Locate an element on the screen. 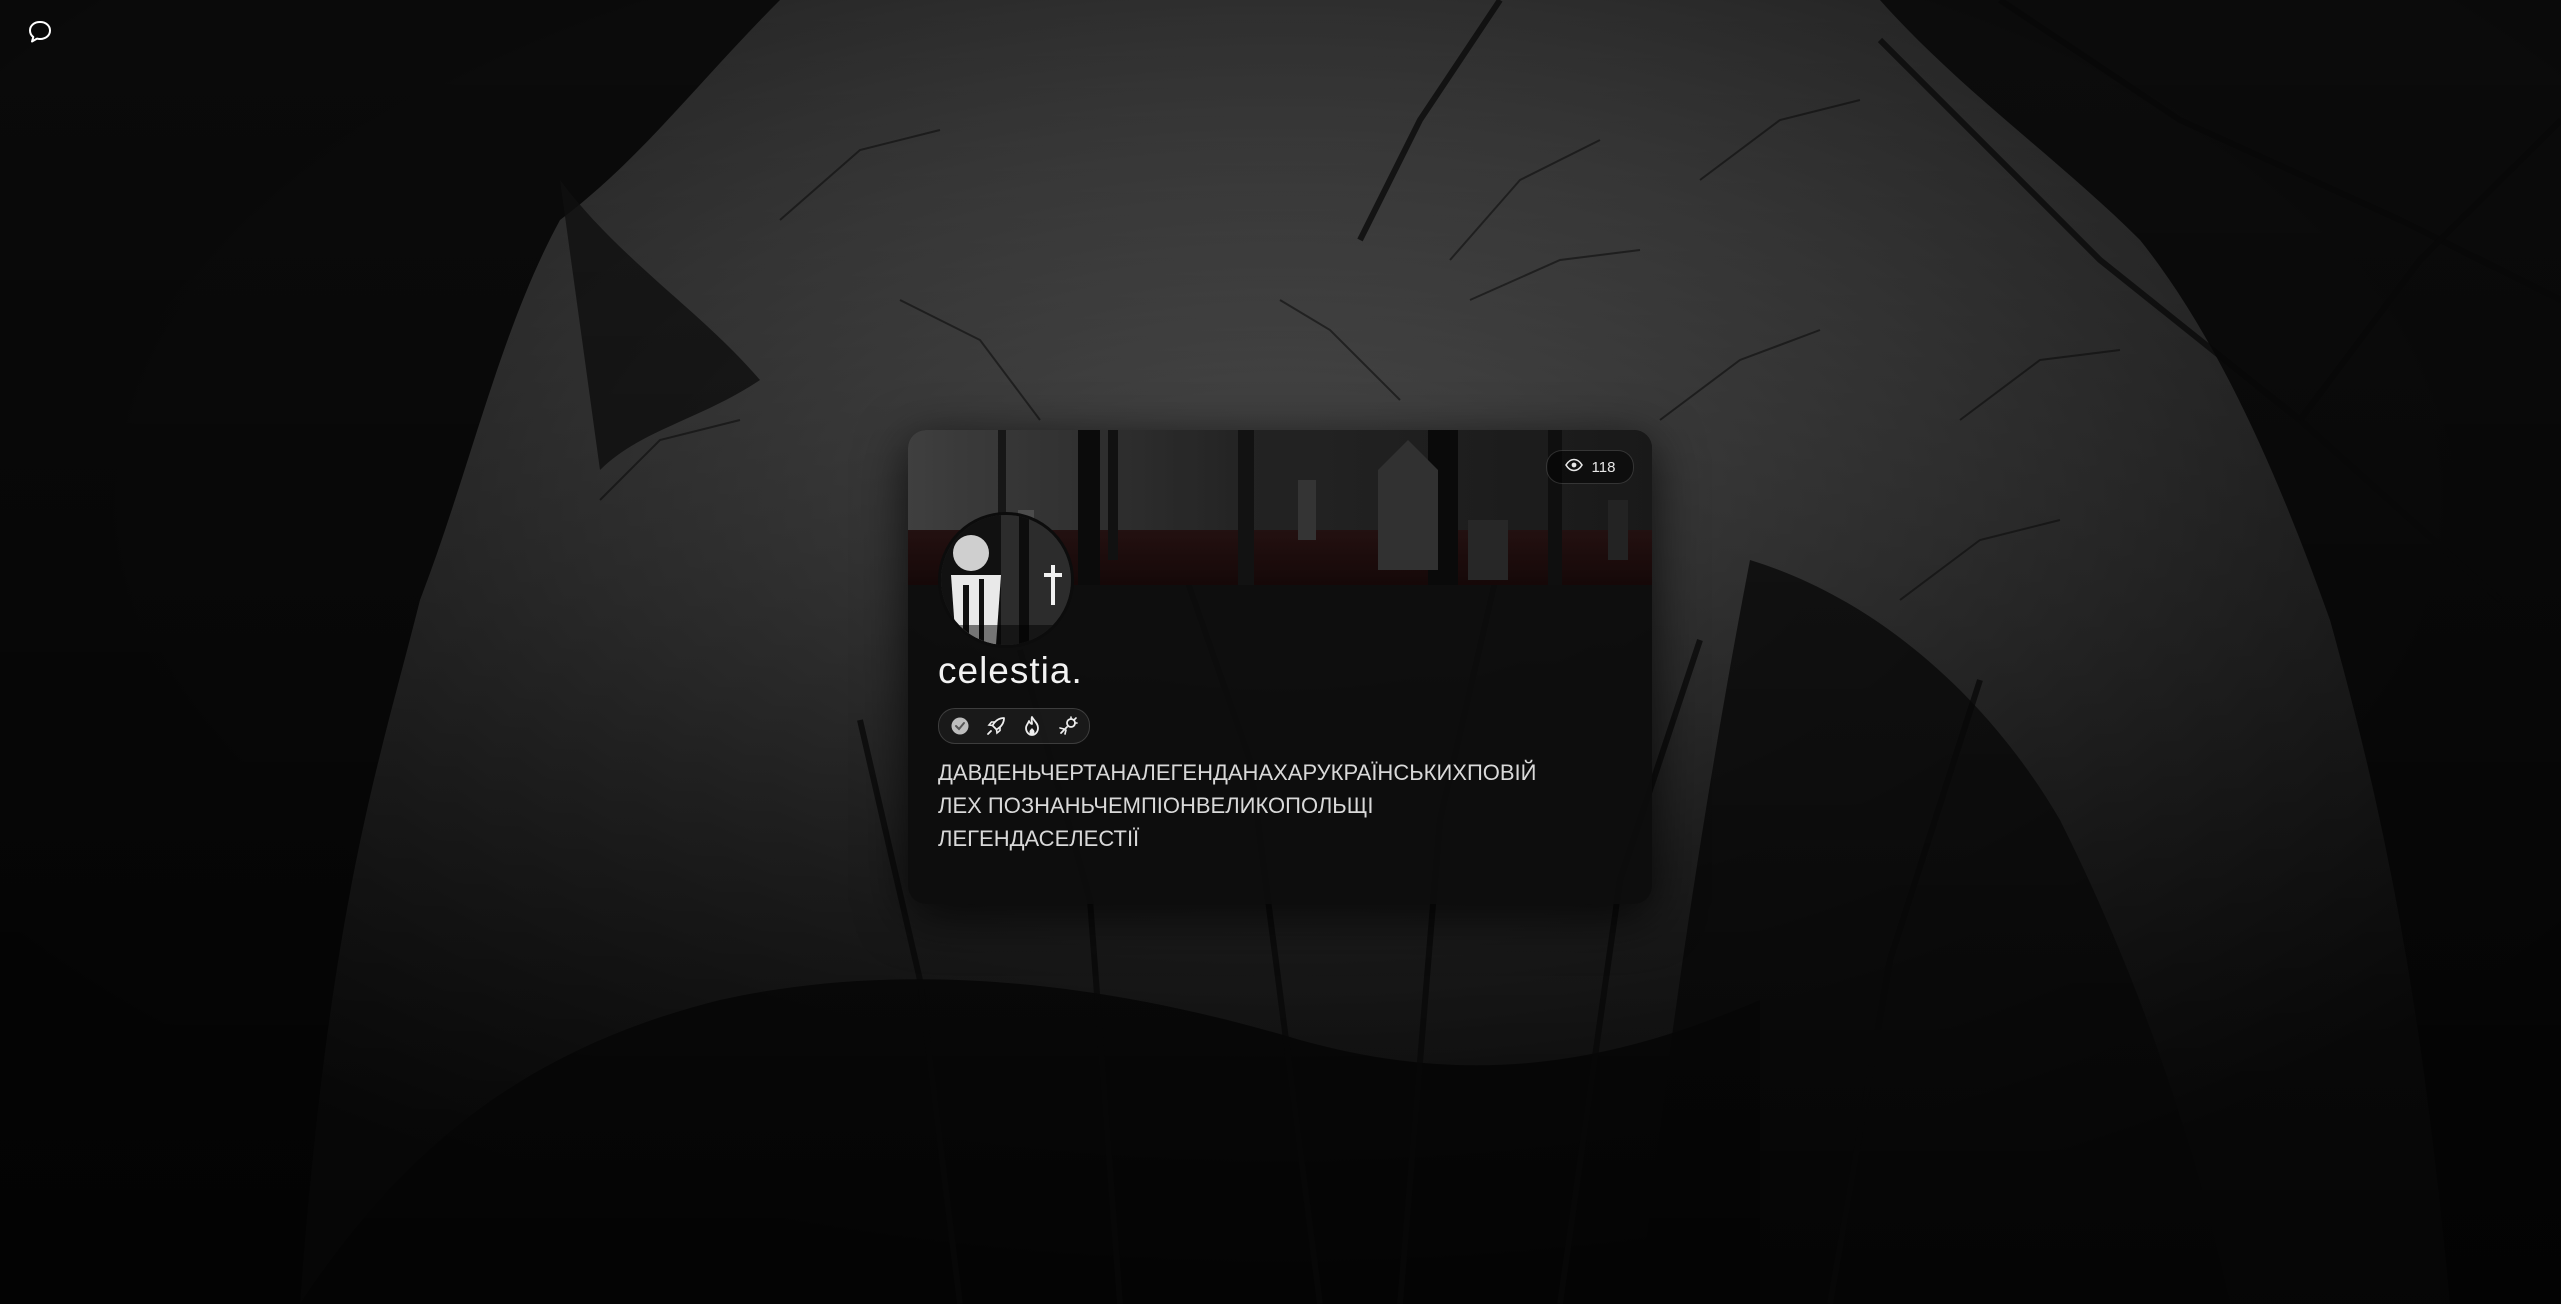  username: celestia. is located at coordinates (1010, 670).